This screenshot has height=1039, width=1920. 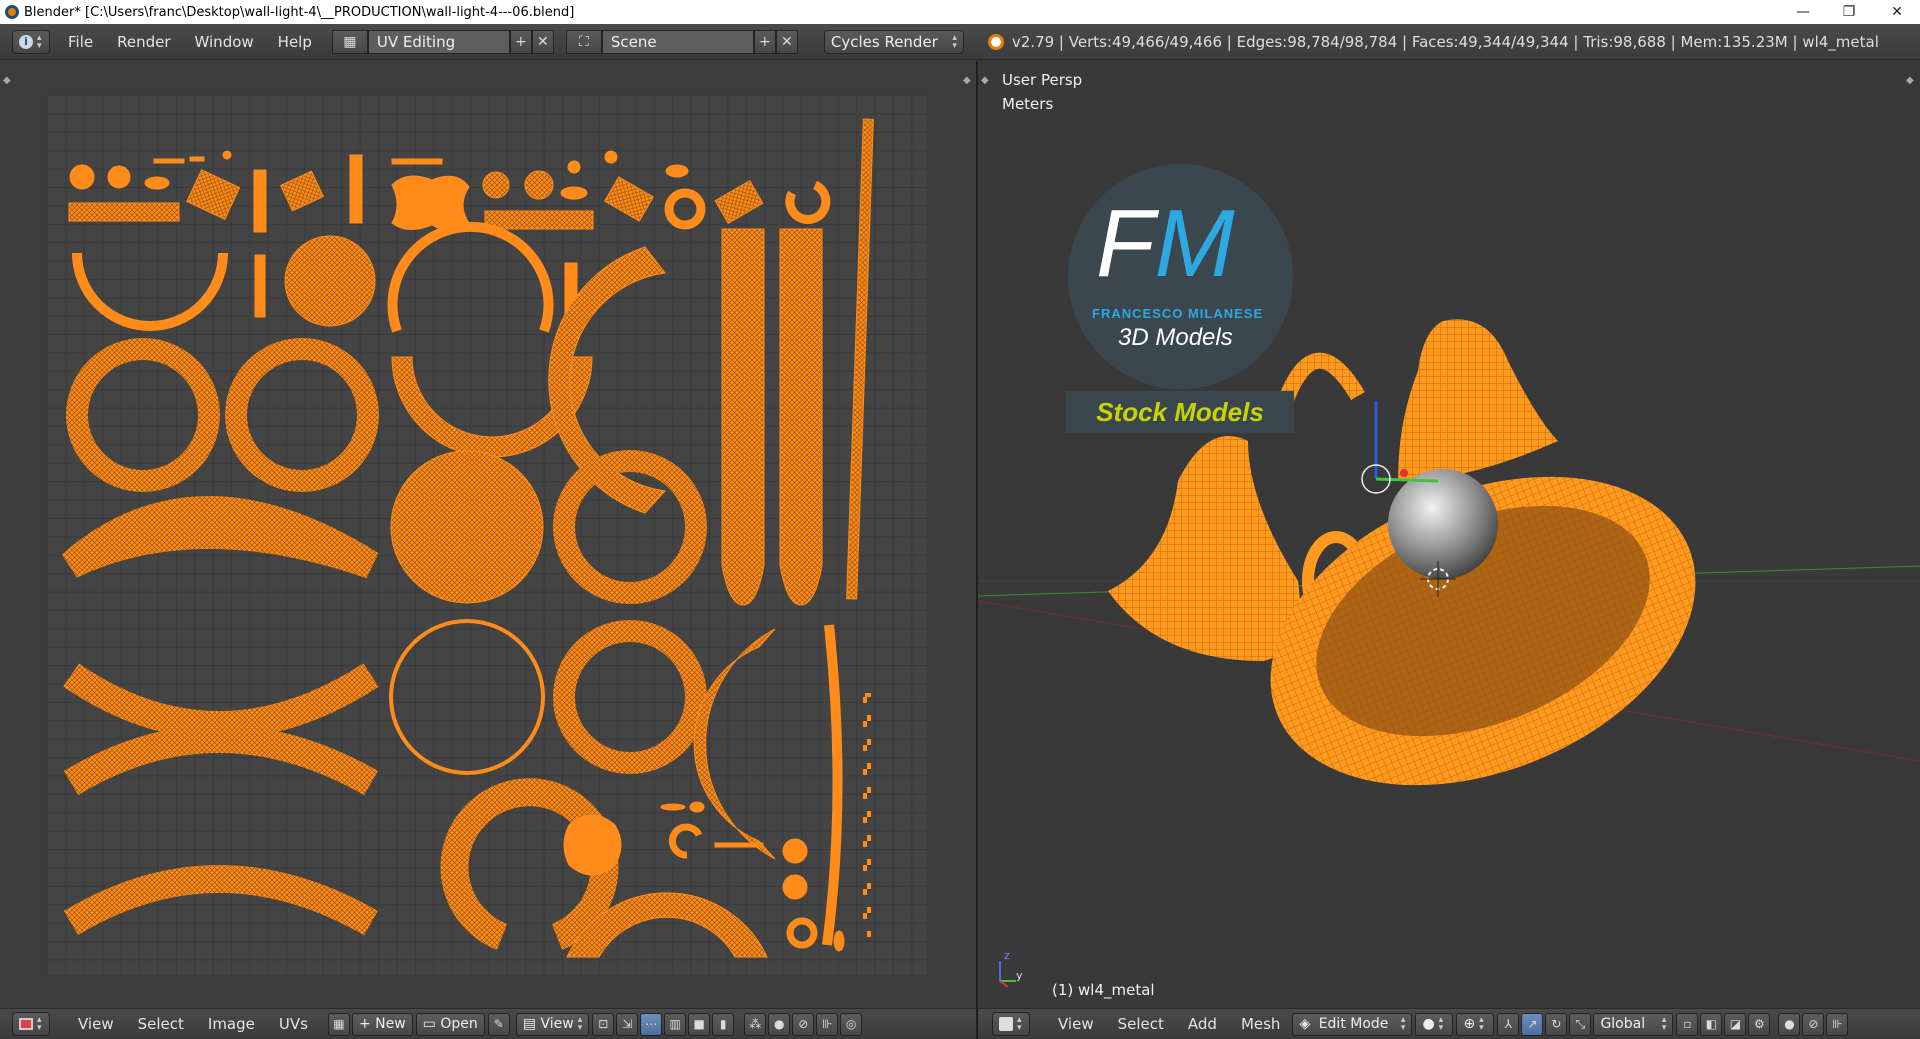 What do you see at coordinates (1508, 1024) in the screenshot?
I see `manipulator-toggle-icon: ⅄` at bounding box center [1508, 1024].